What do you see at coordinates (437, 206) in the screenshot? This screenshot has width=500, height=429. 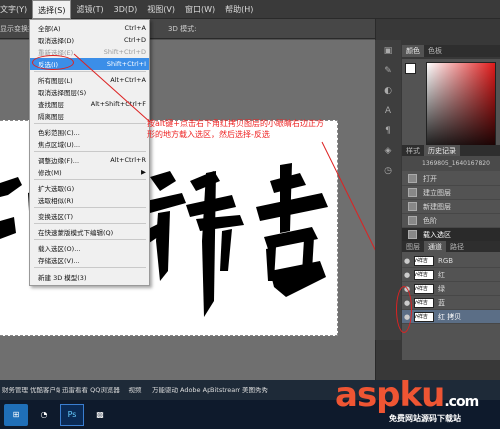 I see `history-item-label: 新建图层` at bounding box center [437, 206].